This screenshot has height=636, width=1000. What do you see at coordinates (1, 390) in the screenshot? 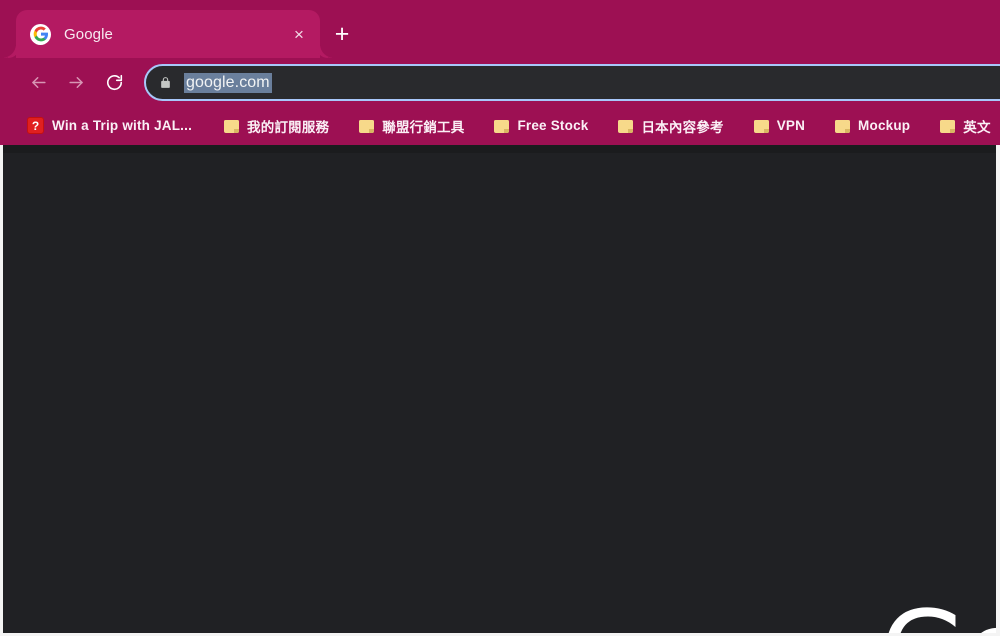
I see `window-border-left` at bounding box center [1, 390].